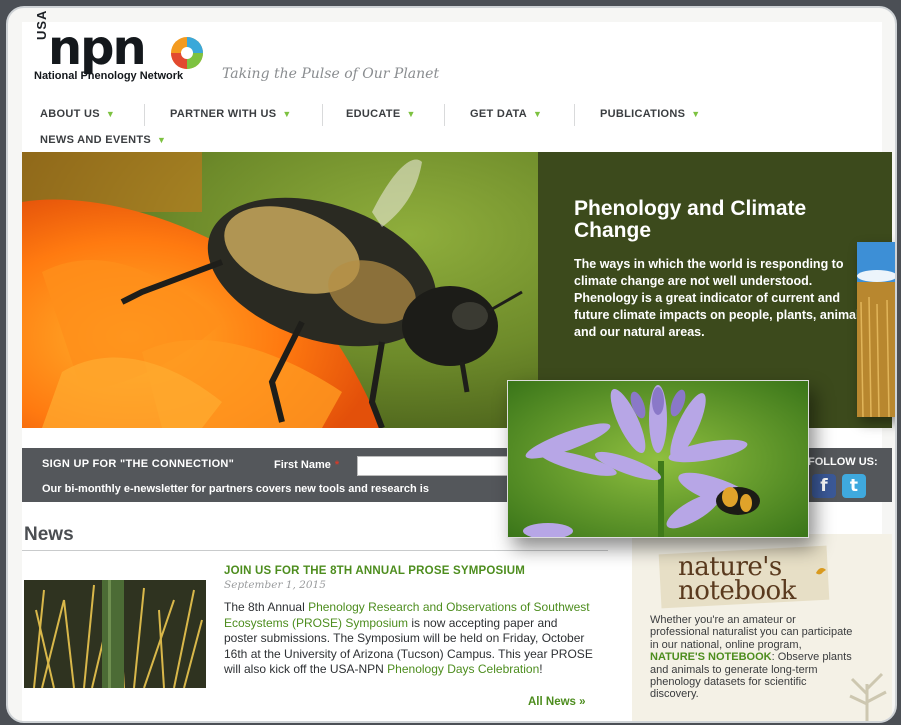 The image size is (901, 725). I want to click on wheat-field-photo, so click(876, 329).